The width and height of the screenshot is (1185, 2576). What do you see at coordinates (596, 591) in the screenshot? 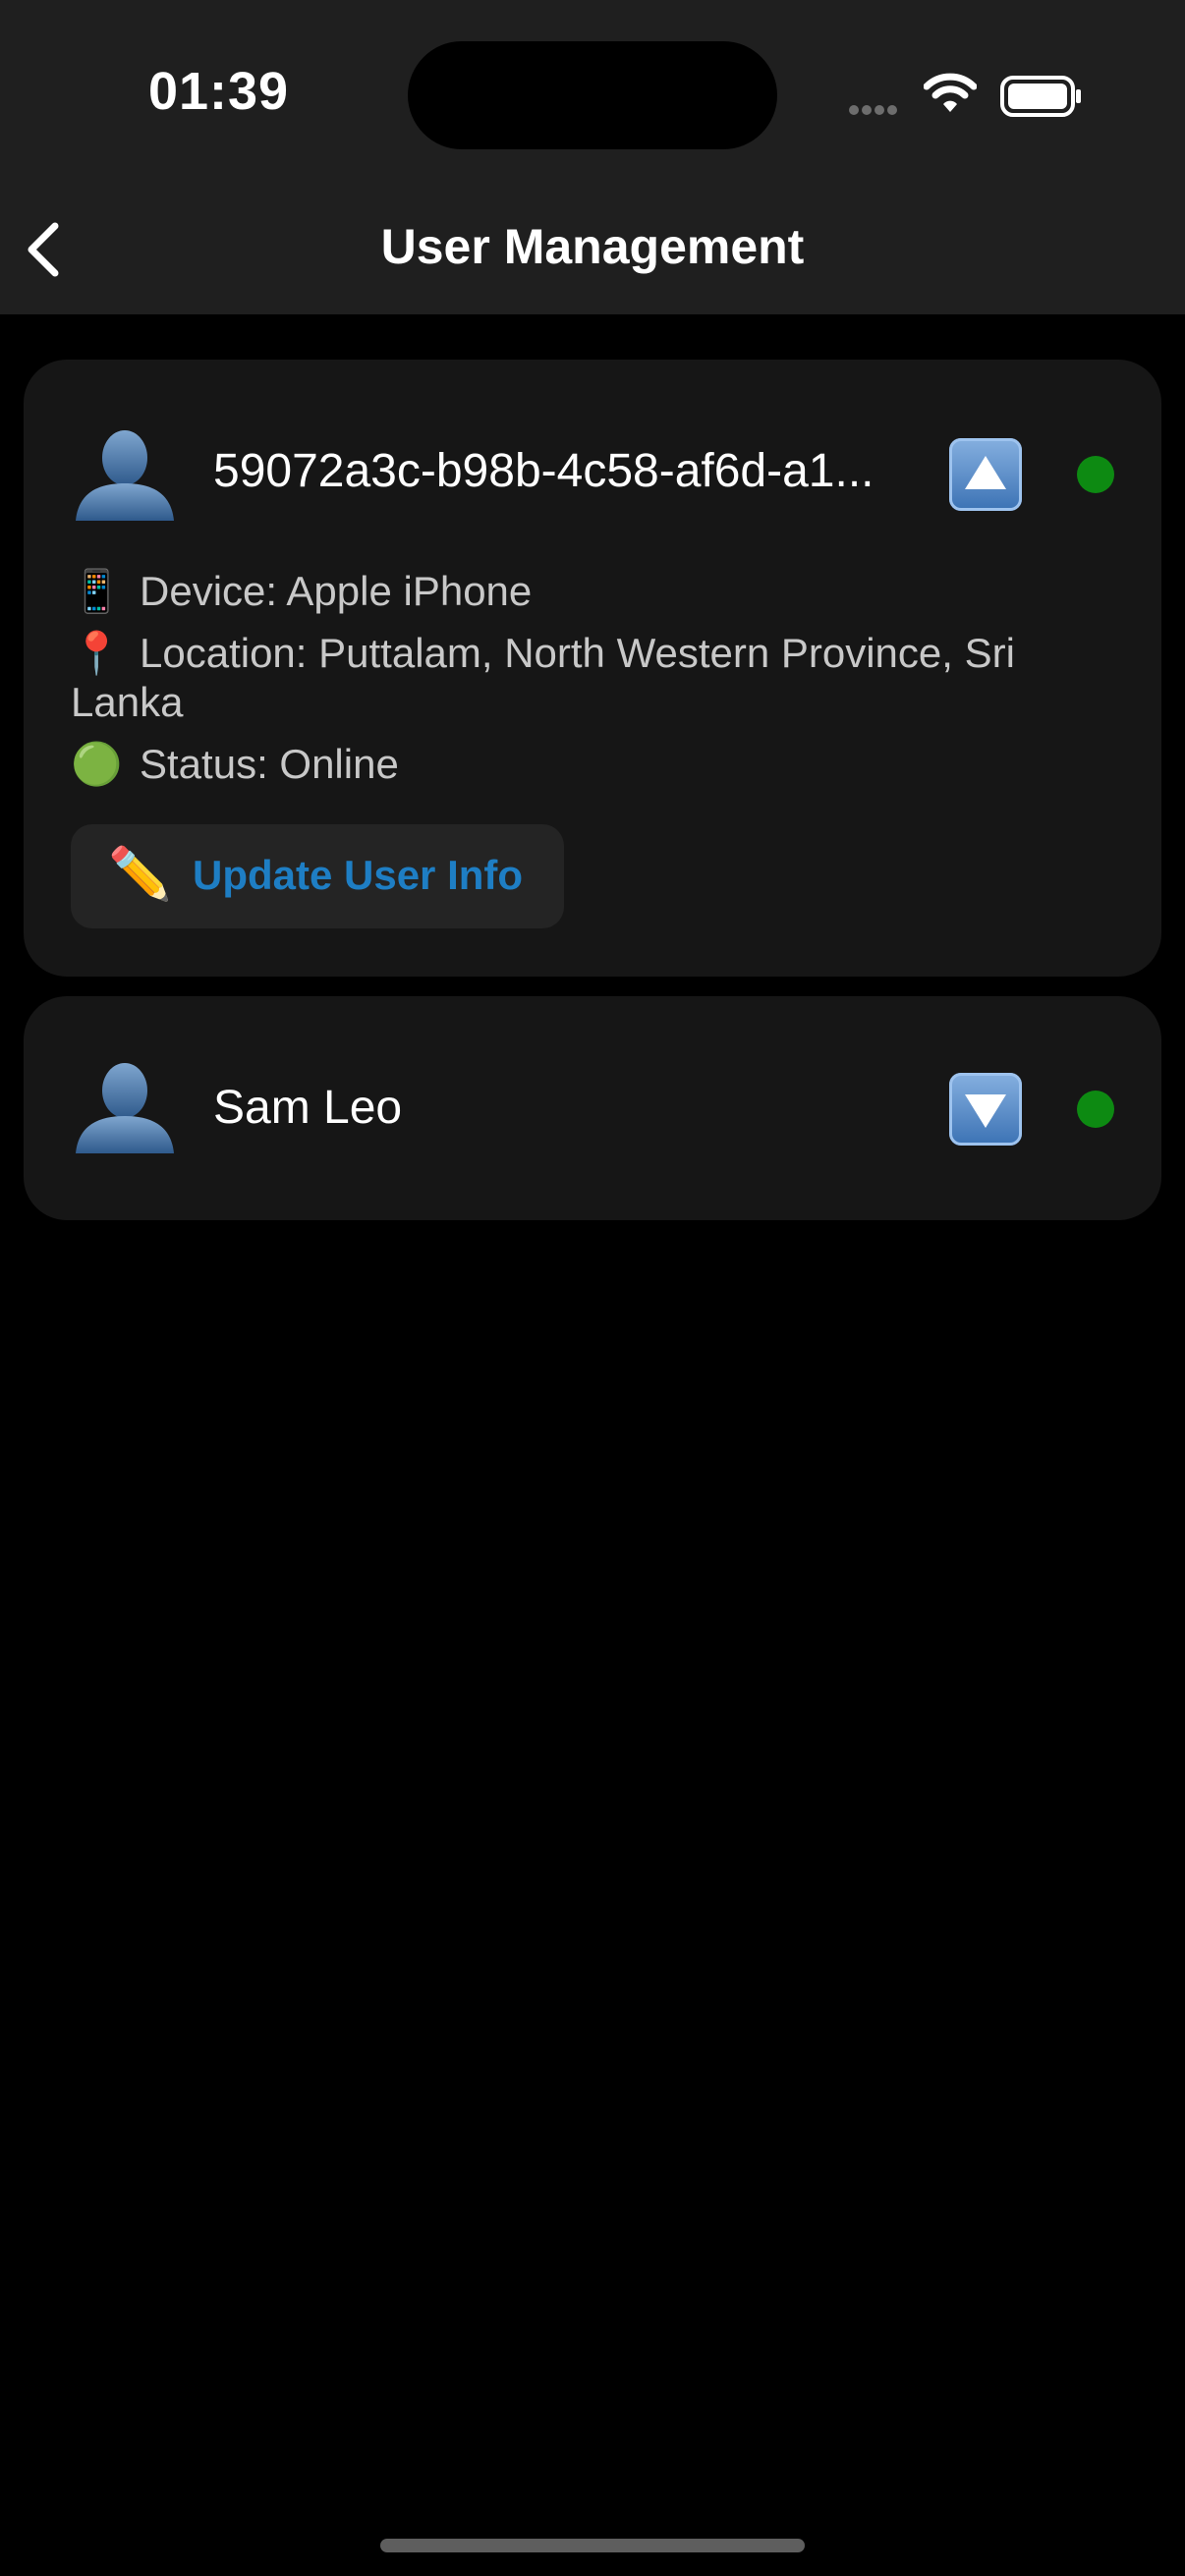
I see `device-info: 📱 Device: Apple iPhone` at bounding box center [596, 591].